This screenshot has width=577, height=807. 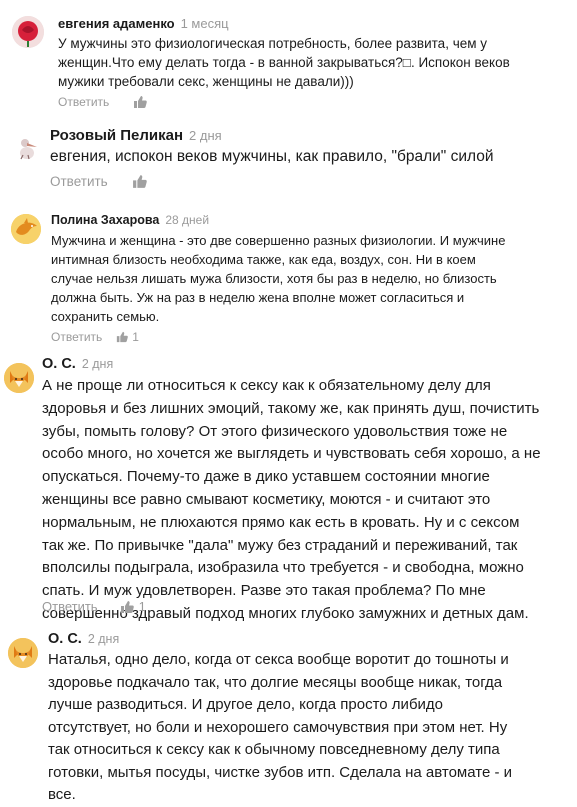 What do you see at coordinates (105, 220) in the screenshot?
I see `author-name: Полина Захарова` at bounding box center [105, 220].